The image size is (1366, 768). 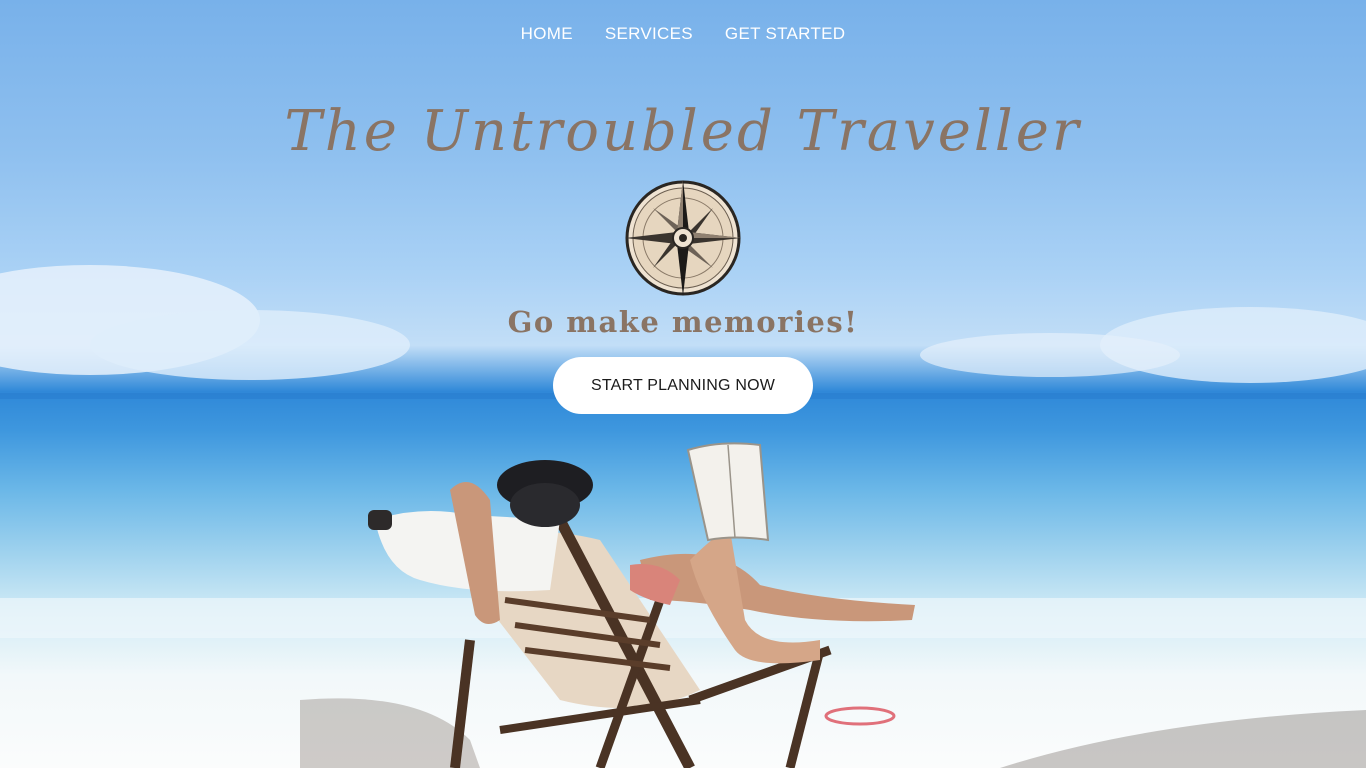 What do you see at coordinates (785, 34) in the screenshot?
I see `nav-item-get-started: GET STARTED` at bounding box center [785, 34].